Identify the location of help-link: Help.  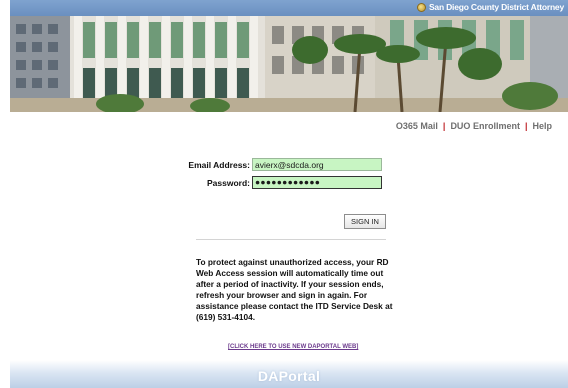
(542, 126).